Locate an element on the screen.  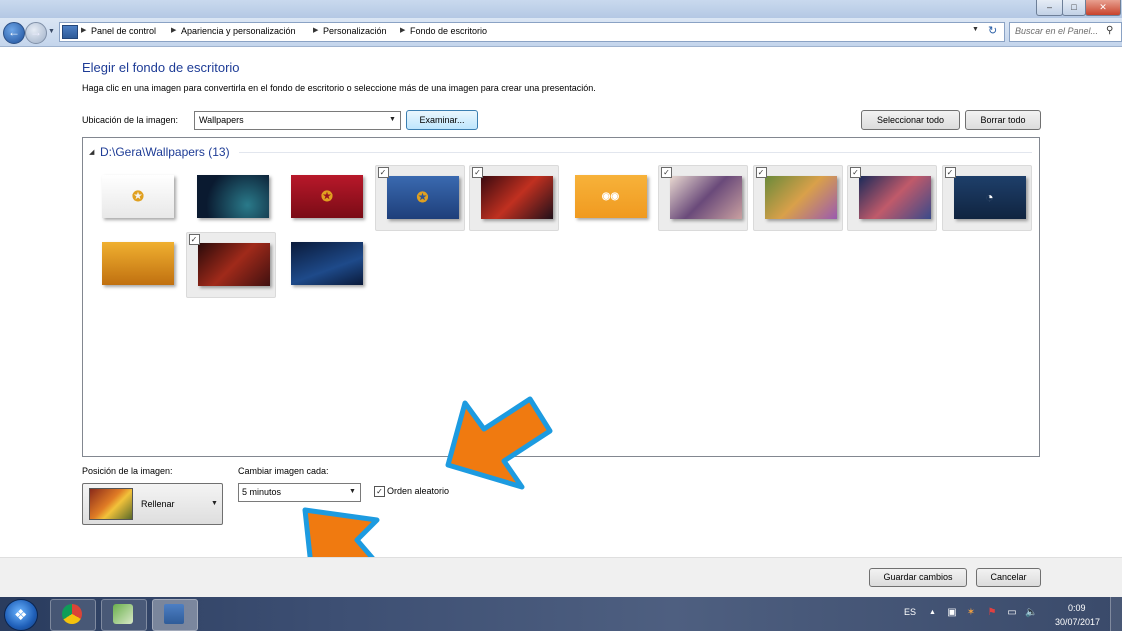
search-icon: ⚲ is located at coordinates (1109, 30).